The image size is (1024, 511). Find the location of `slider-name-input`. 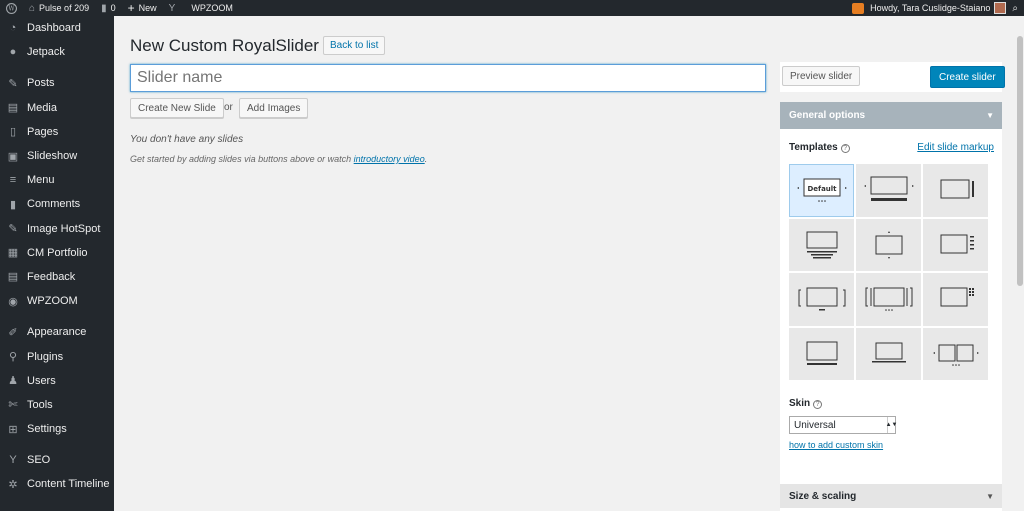

slider-name-input is located at coordinates (448, 78).